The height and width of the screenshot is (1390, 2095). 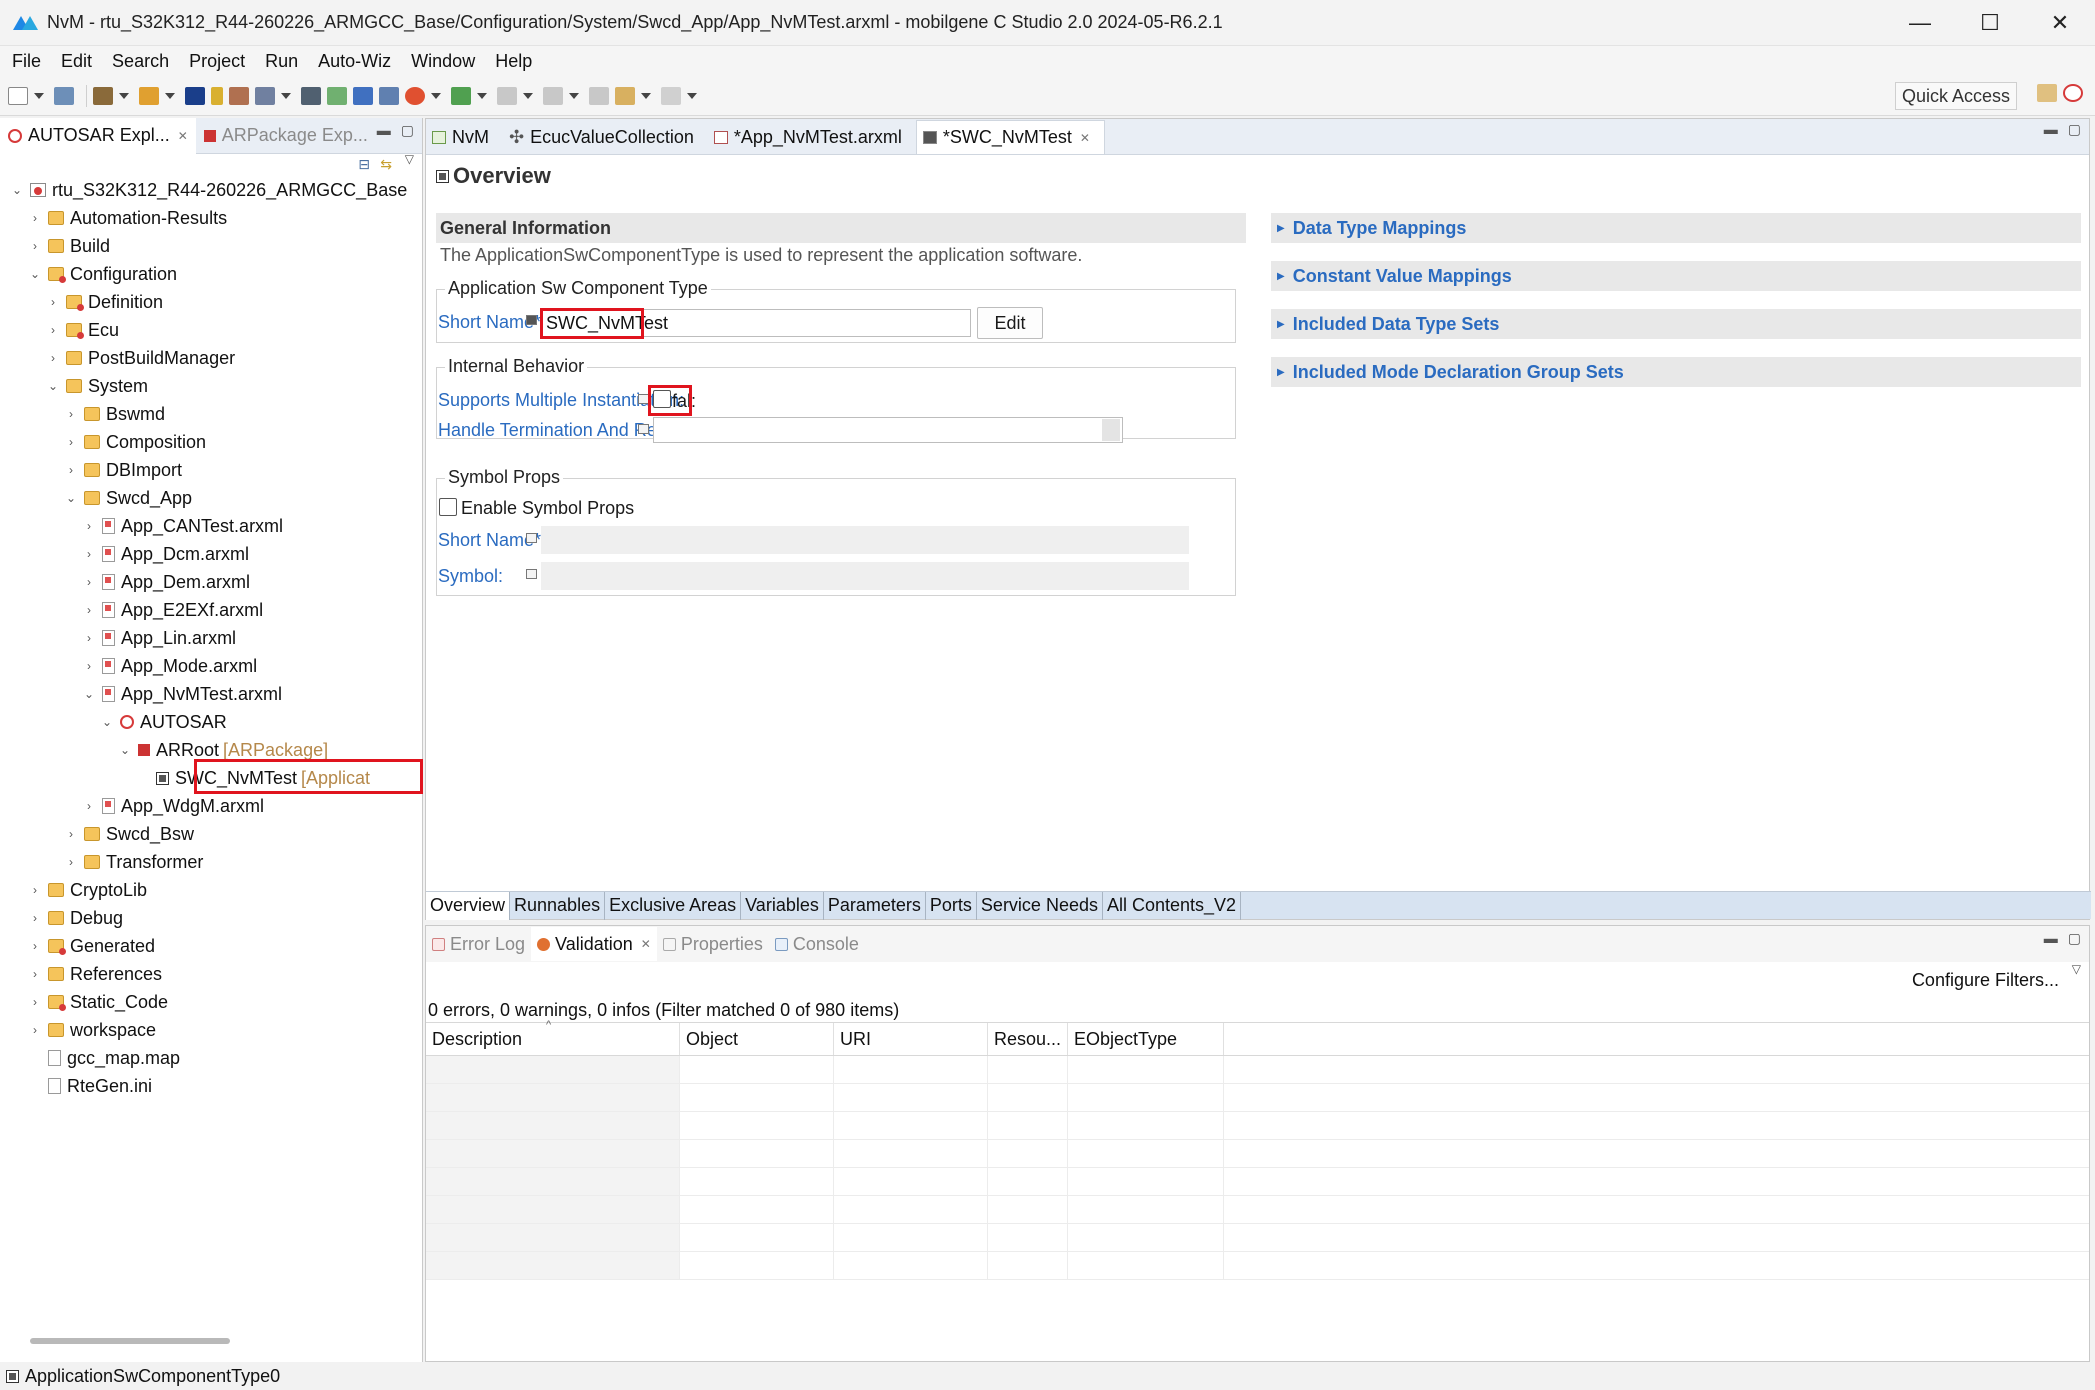 What do you see at coordinates (625, 95) in the screenshot?
I see `back-icon` at bounding box center [625, 95].